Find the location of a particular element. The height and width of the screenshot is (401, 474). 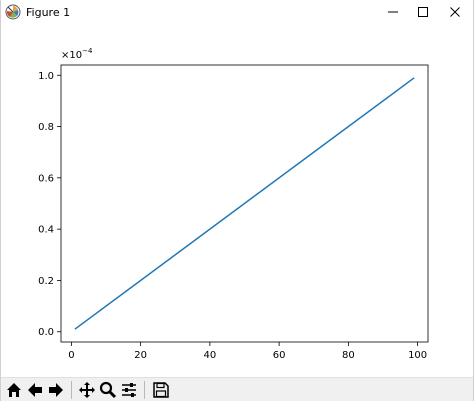

minimize-button is located at coordinates (393, 12).